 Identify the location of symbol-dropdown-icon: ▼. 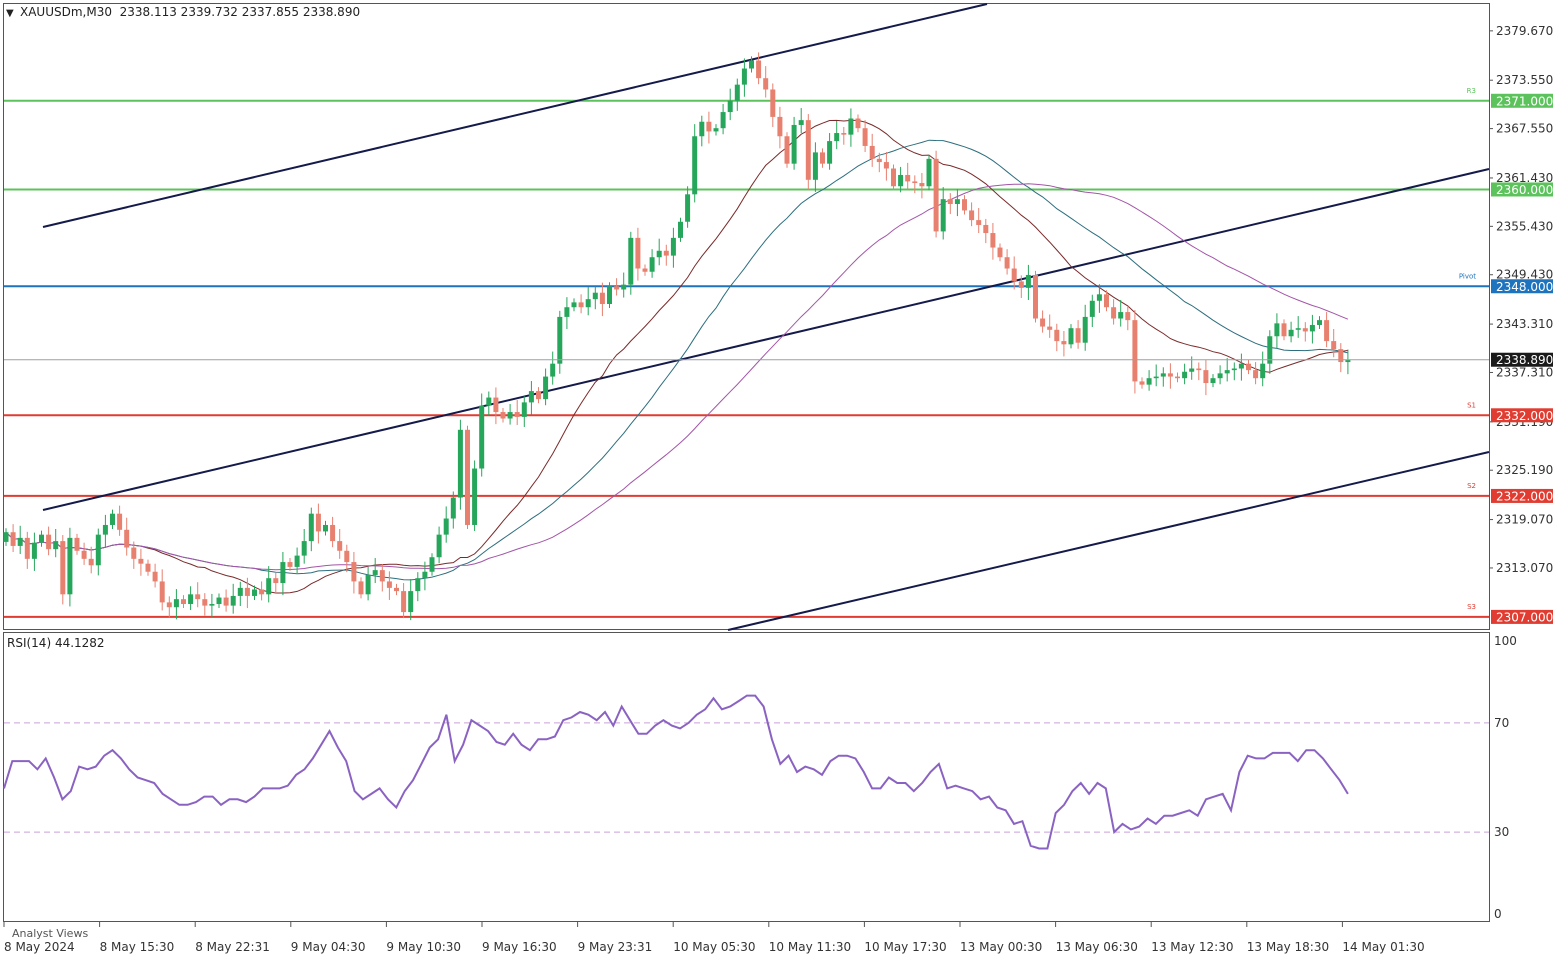
(10, 13).